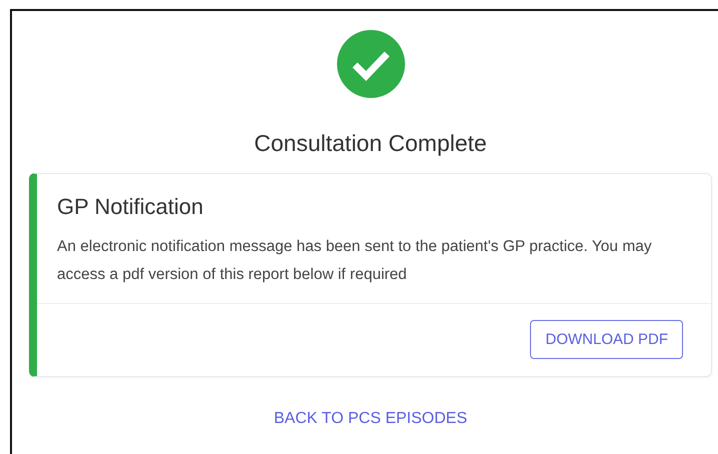 This screenshot has width=718, height=454. I want to click on back-link: BACK TO PCS EPISODES, so click(371, 419).